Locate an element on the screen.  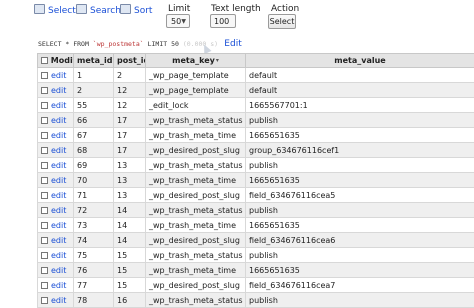
meta-key-header-label: meta_key is located at coordinates (193, 60).